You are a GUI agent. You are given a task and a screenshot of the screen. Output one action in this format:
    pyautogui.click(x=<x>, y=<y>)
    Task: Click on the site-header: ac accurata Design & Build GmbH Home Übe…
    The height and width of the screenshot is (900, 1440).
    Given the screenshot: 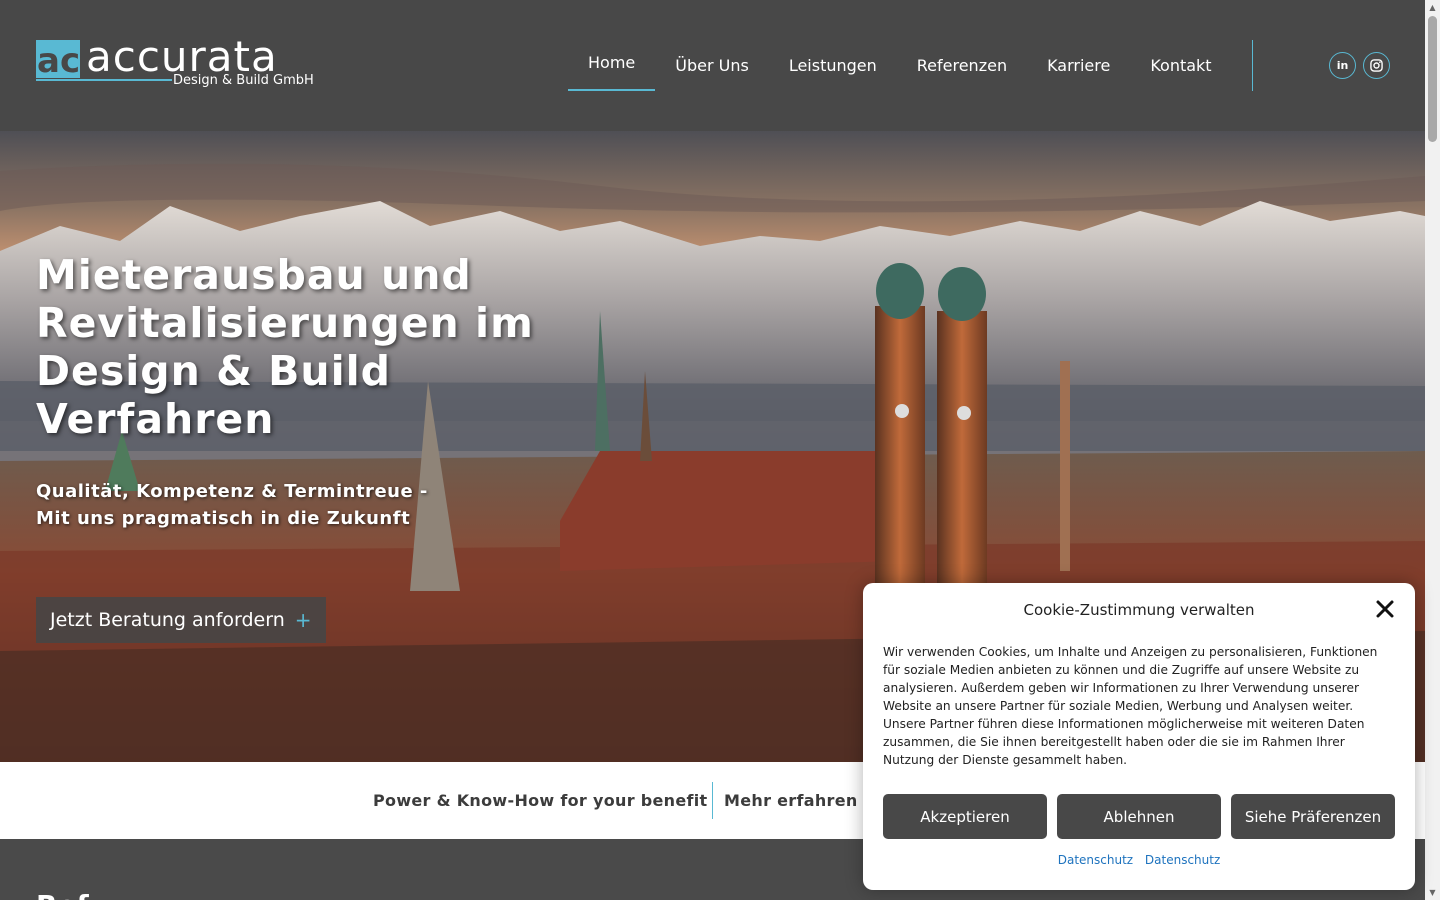 What is the action you would take?
    pyautogui.click(x=712, y=65)
    